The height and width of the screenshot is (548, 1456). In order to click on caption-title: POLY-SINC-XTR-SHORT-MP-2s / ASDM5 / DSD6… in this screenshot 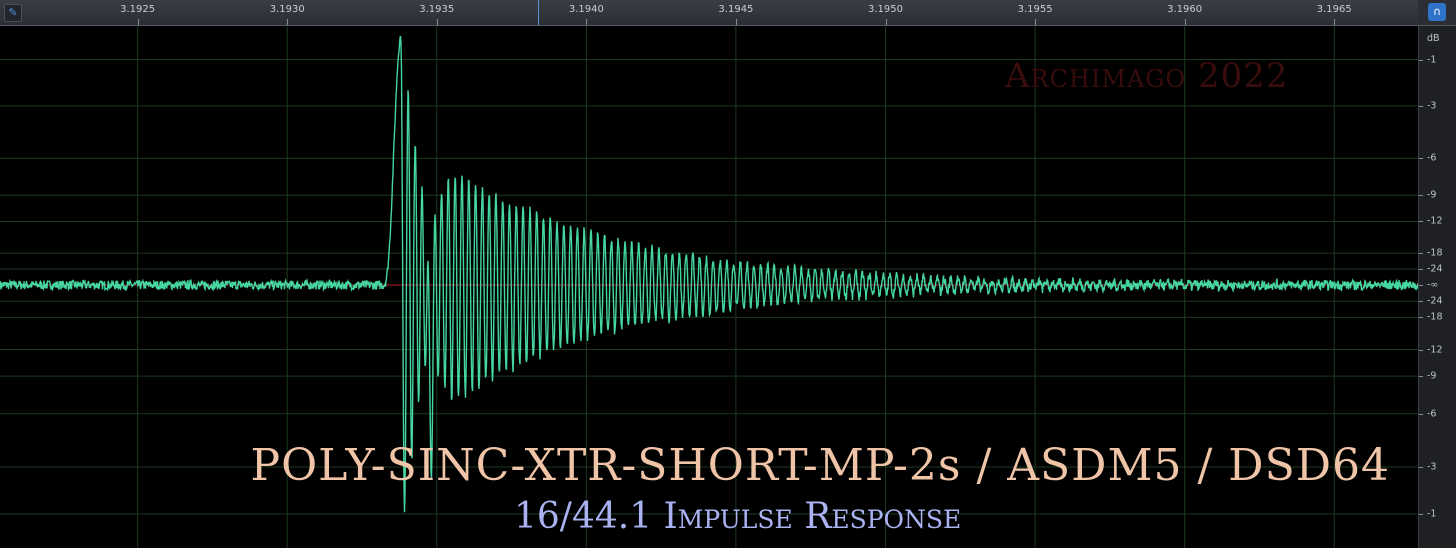, I will do `click(820, 465)`.